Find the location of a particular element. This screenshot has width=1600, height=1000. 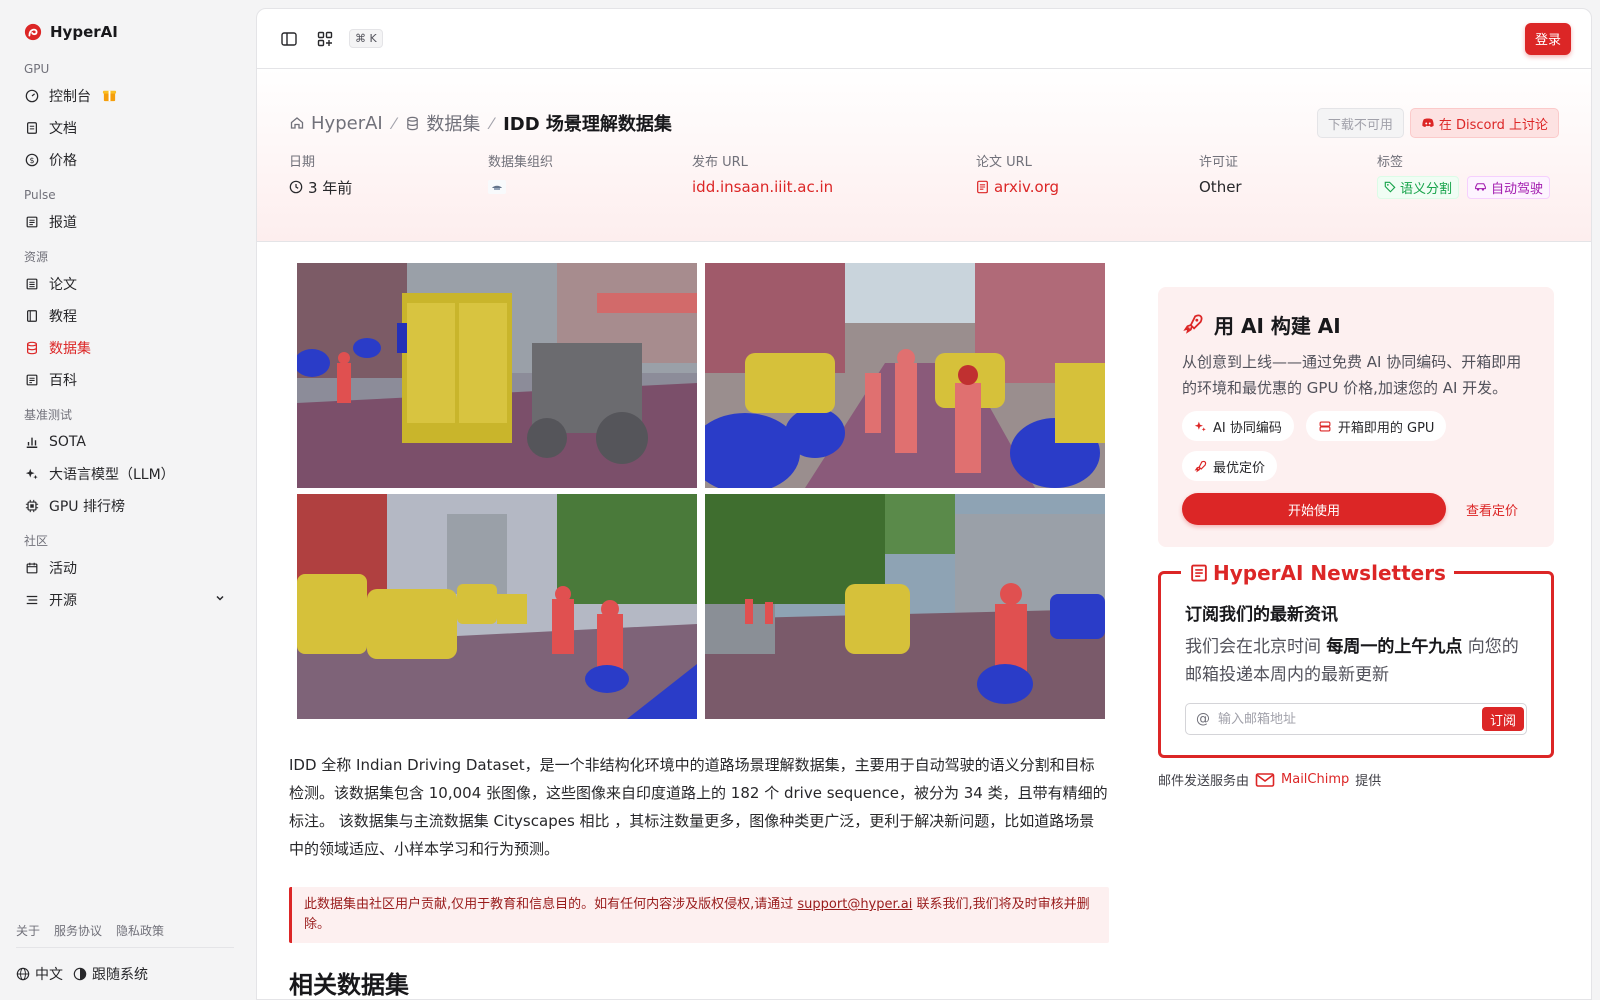

newsletter-text-bold: 每周一的上午九点 is located at coordinates (1394, 647).